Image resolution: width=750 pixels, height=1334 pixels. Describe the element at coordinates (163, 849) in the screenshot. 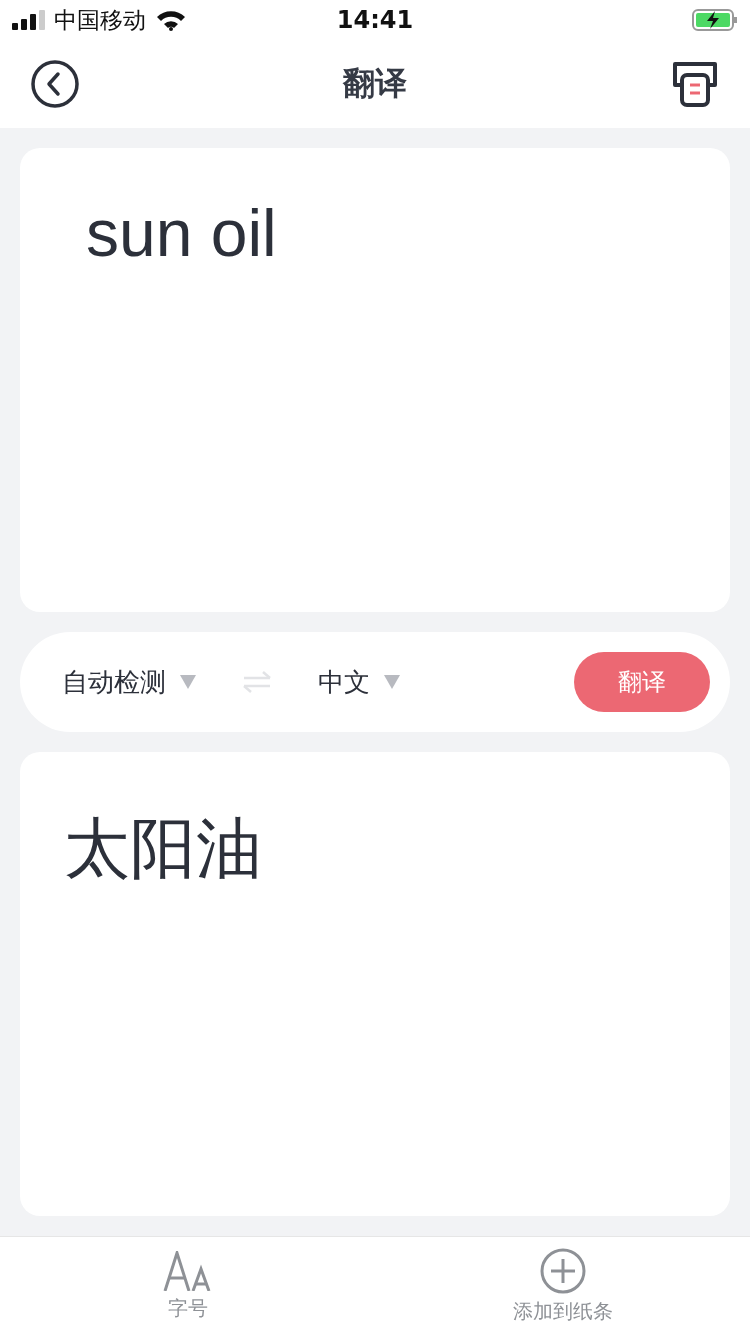

I see `translation-result: 太阳油` at that location.